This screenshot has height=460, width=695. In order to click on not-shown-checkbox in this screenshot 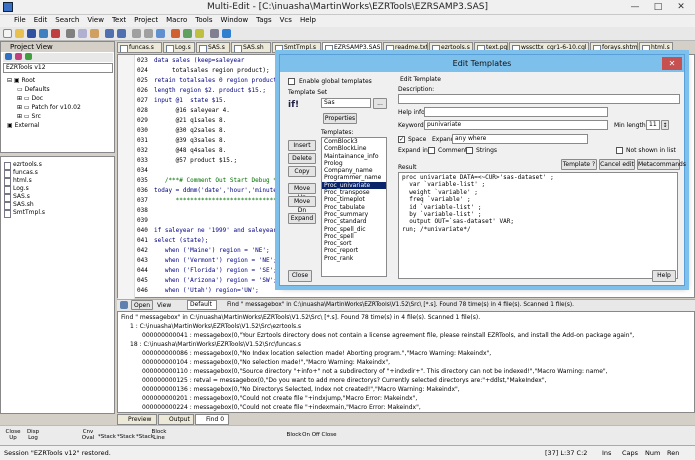, I will do `click(619, 150)`.